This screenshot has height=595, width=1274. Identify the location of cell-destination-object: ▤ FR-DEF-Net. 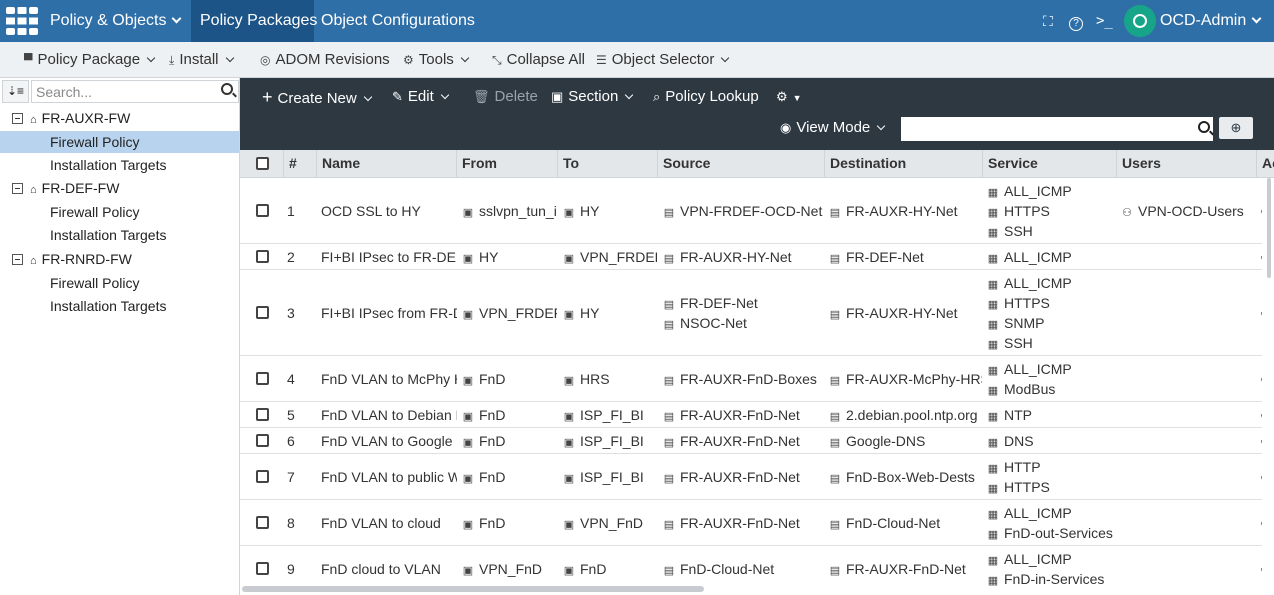
(905, 257).